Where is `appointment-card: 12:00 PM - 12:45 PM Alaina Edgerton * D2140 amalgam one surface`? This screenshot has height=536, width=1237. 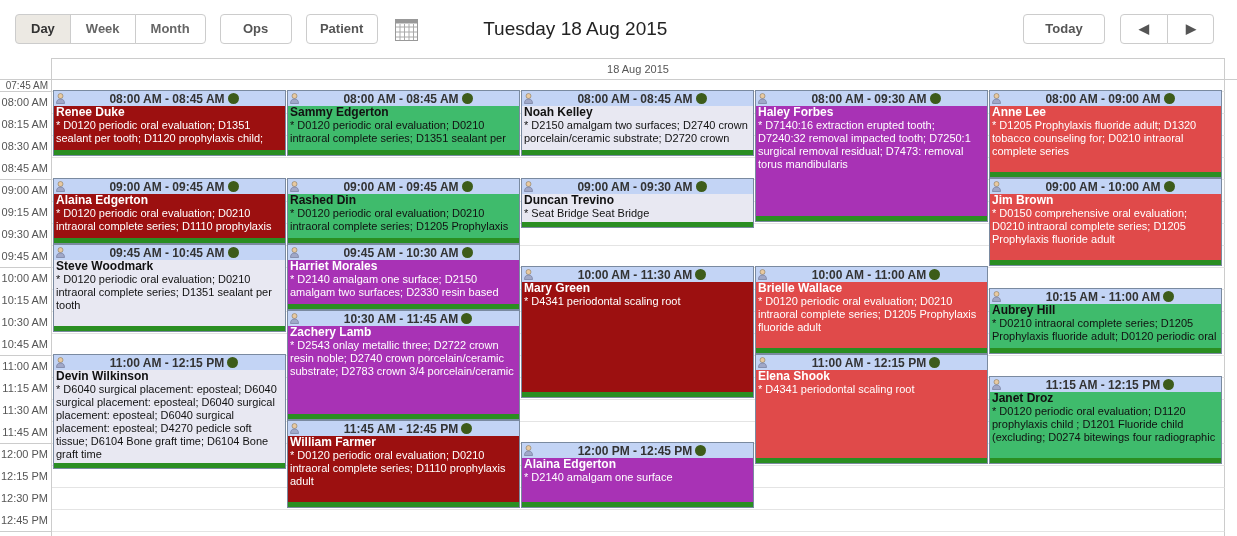
appointment-card: 12:00 PM - 12:45 PM Alaina Edgerton * D2140 amalgam one surface is located at coordinates (637, 475).